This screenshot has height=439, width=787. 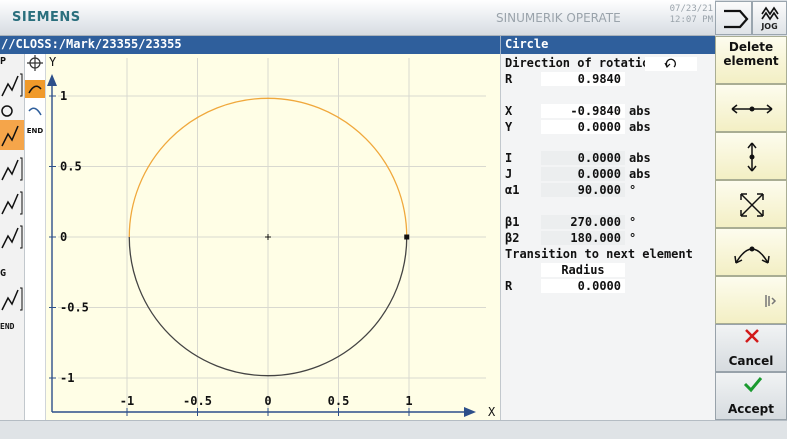 I want to click on row-i: I 0.0000 abs, so click(x=609, y=158).